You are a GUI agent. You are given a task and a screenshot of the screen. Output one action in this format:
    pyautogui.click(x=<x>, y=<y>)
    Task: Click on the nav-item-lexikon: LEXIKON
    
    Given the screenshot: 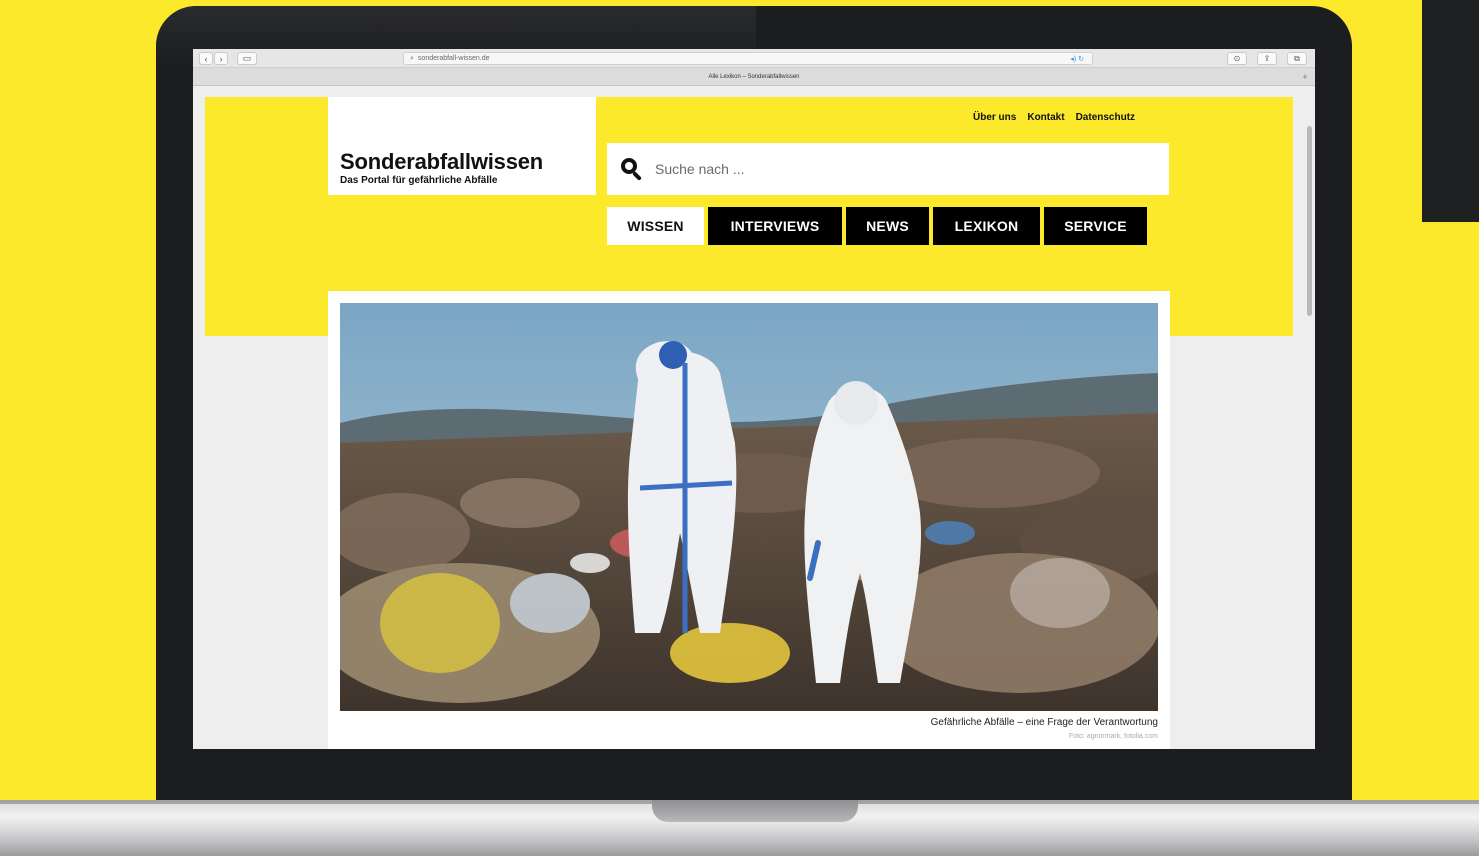 What is the action you would take?
    pyautogui.click(x=986, y=226)
    